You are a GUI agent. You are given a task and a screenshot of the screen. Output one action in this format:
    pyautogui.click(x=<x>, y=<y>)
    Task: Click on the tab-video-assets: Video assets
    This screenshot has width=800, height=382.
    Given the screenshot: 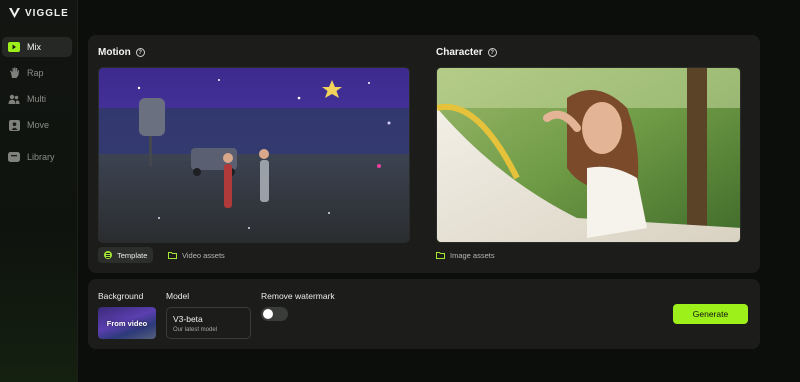 What is the action you would take?
    pyautogui.click(x=196, y=255)
    